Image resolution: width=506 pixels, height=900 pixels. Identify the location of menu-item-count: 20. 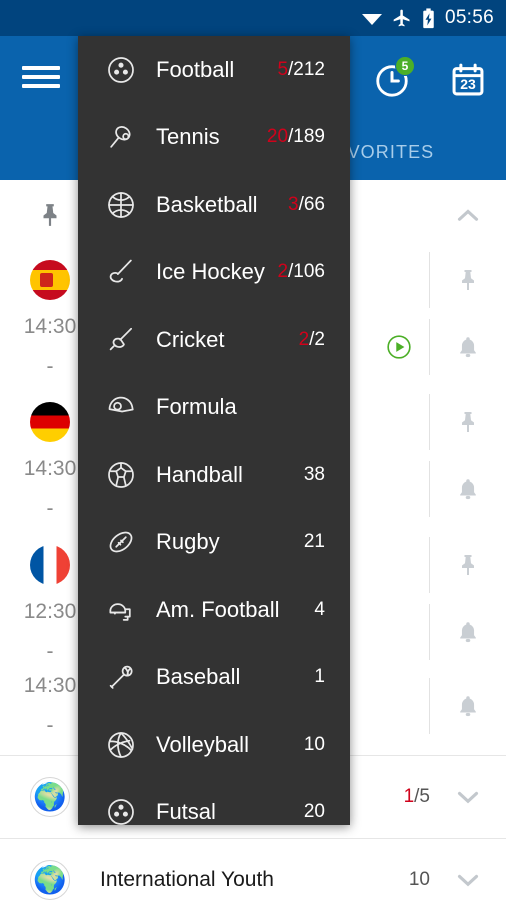
(314, 812).